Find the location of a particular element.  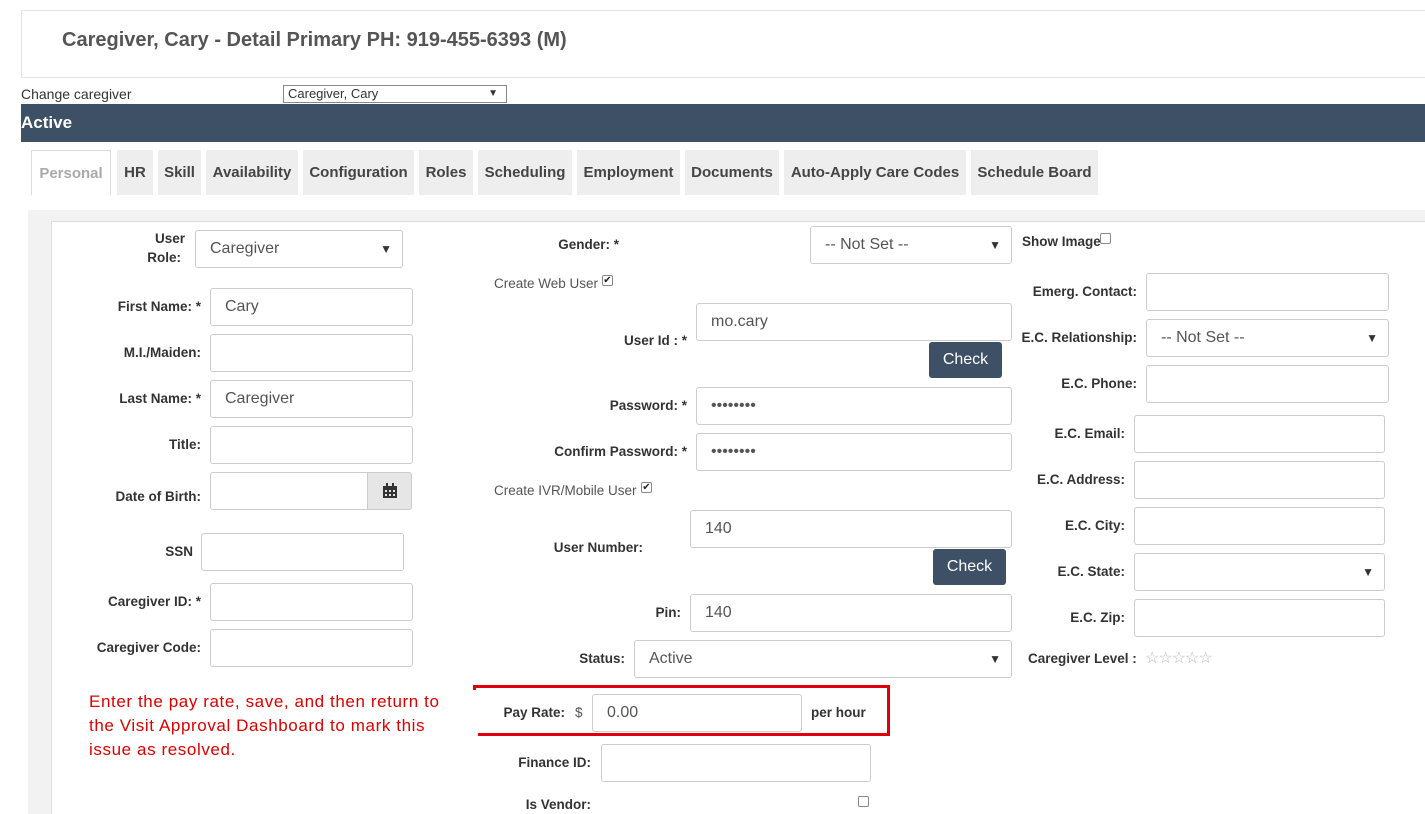

pay-rate-highlight-box is located at coordinates (681, 710).